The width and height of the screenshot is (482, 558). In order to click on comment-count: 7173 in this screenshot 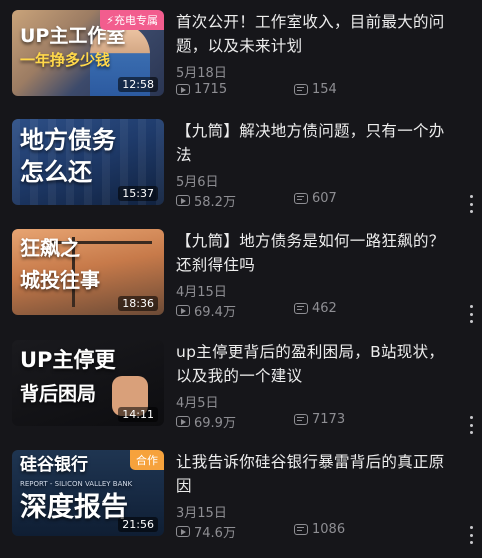, I will do `click(319, 419)`.